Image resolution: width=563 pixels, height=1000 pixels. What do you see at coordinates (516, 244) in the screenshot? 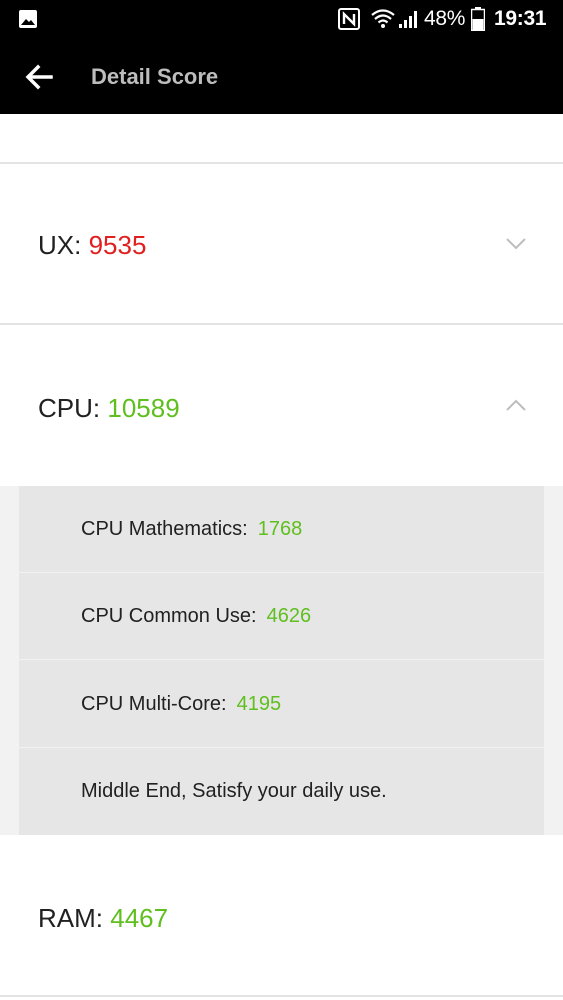
I see `chevron-down-icon` at bounding box center [516, 244].